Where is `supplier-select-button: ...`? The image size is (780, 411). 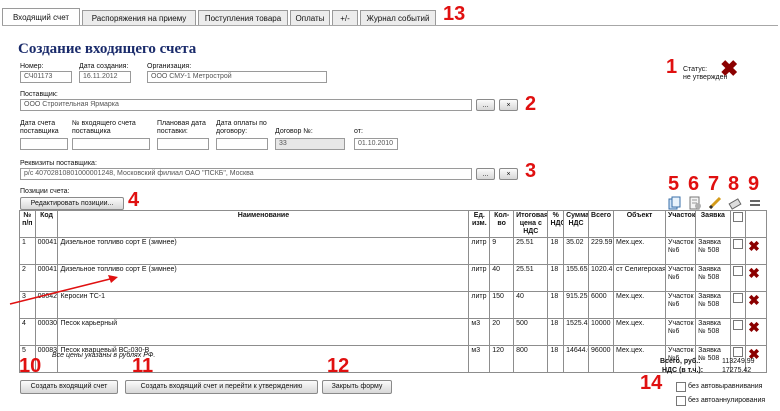
supplier-select-button: ... is located at coordinates (485, 105).